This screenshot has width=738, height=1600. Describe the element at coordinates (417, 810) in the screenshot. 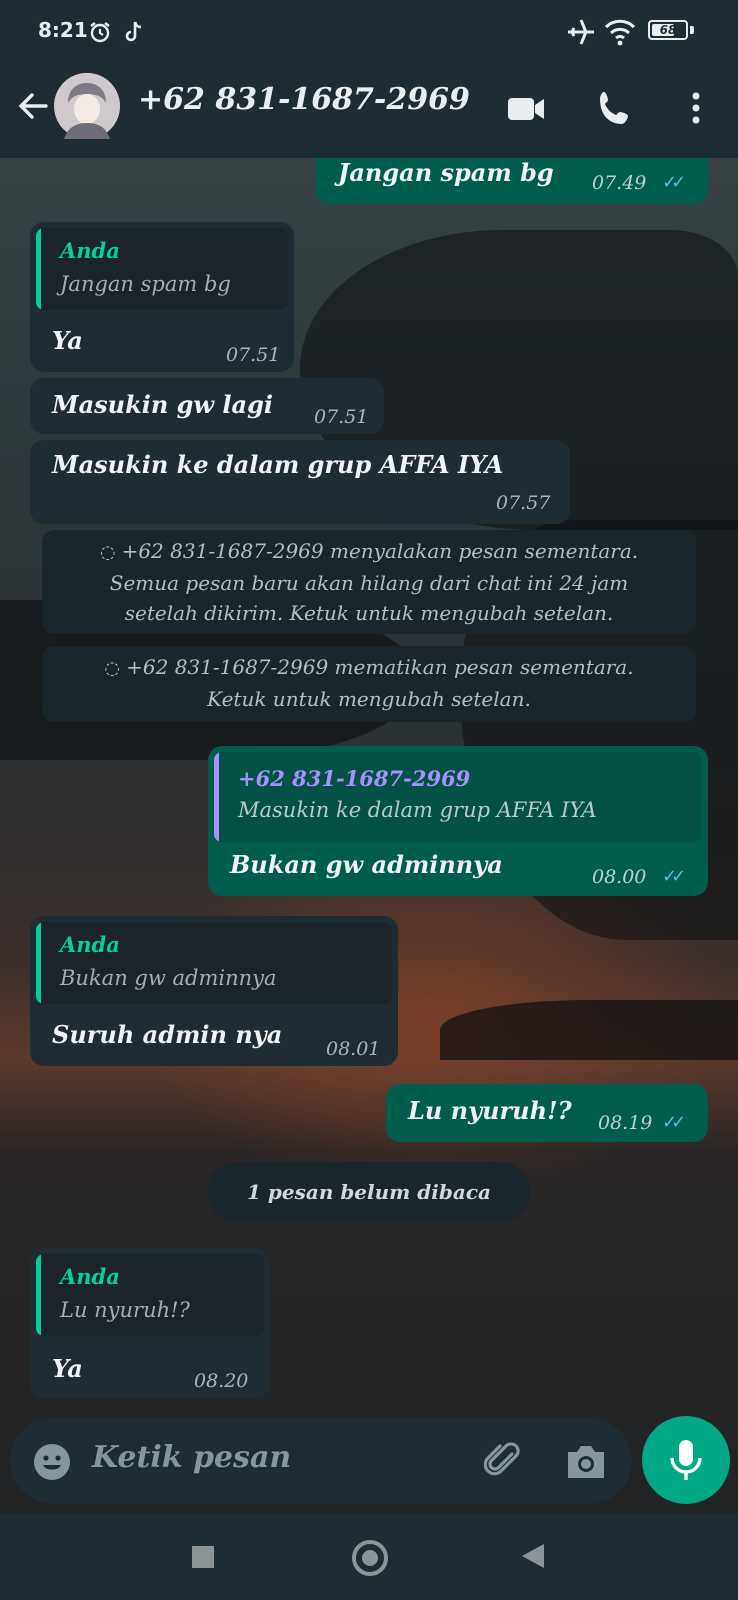

I see `quote-text: Masukin ke dalam grup AFFA IYA` at that location.